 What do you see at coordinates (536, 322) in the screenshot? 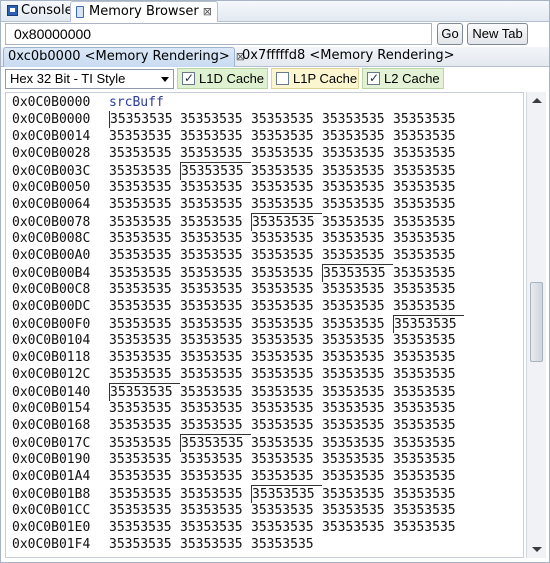
I see `scroll-thumb` at bounding box center [536, 322].